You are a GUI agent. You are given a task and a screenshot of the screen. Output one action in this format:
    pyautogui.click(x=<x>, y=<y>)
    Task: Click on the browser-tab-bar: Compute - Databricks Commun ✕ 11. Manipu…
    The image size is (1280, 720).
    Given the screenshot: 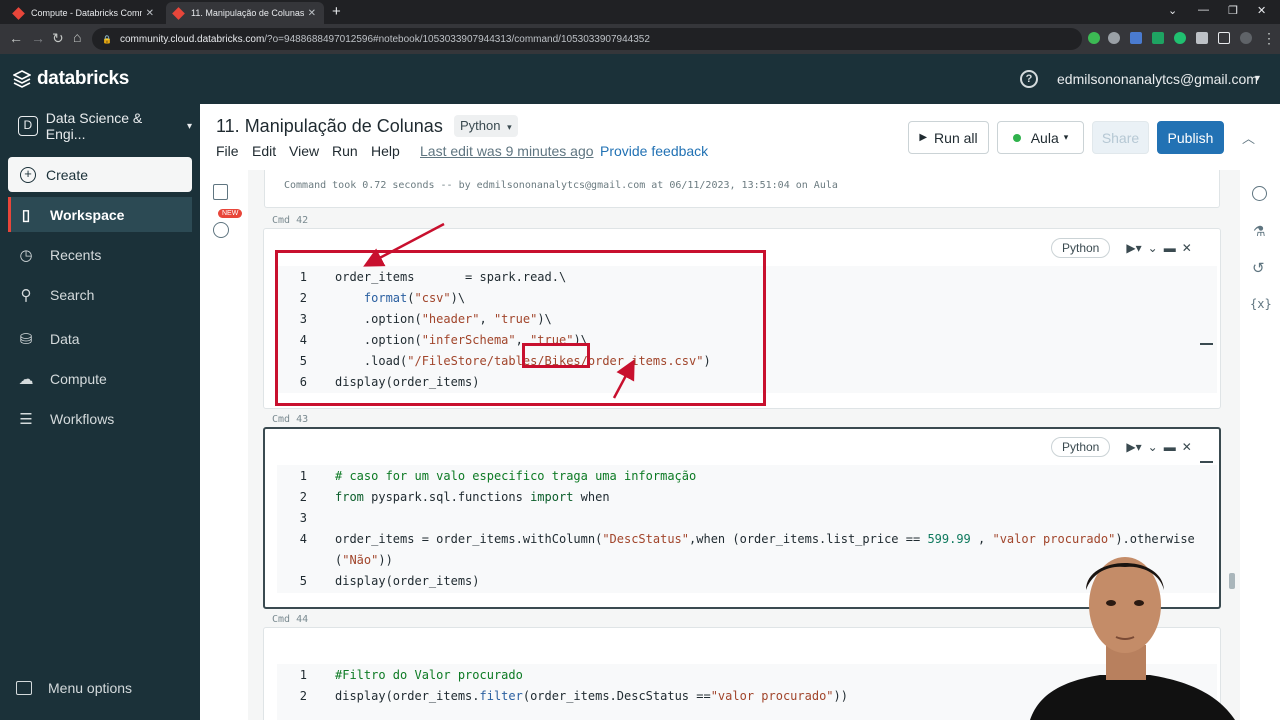 What is the action you would take?
    pyautogui.click(x=640, y=12)
    